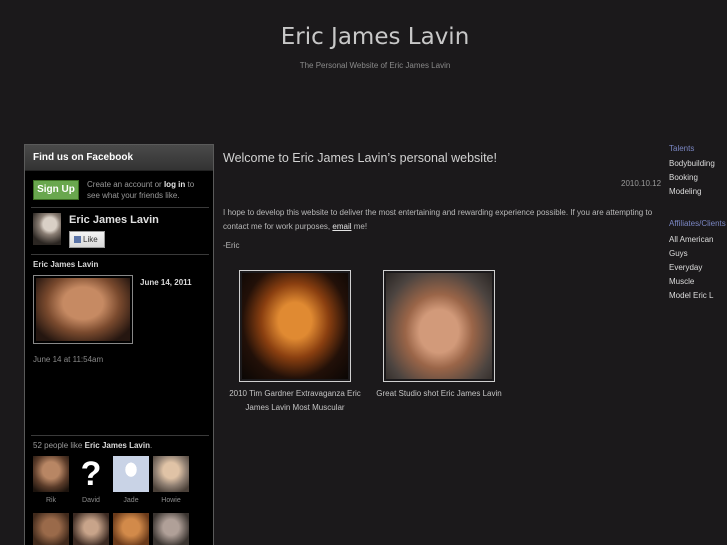  I want to click on login-link: log in, so click(174, 184).